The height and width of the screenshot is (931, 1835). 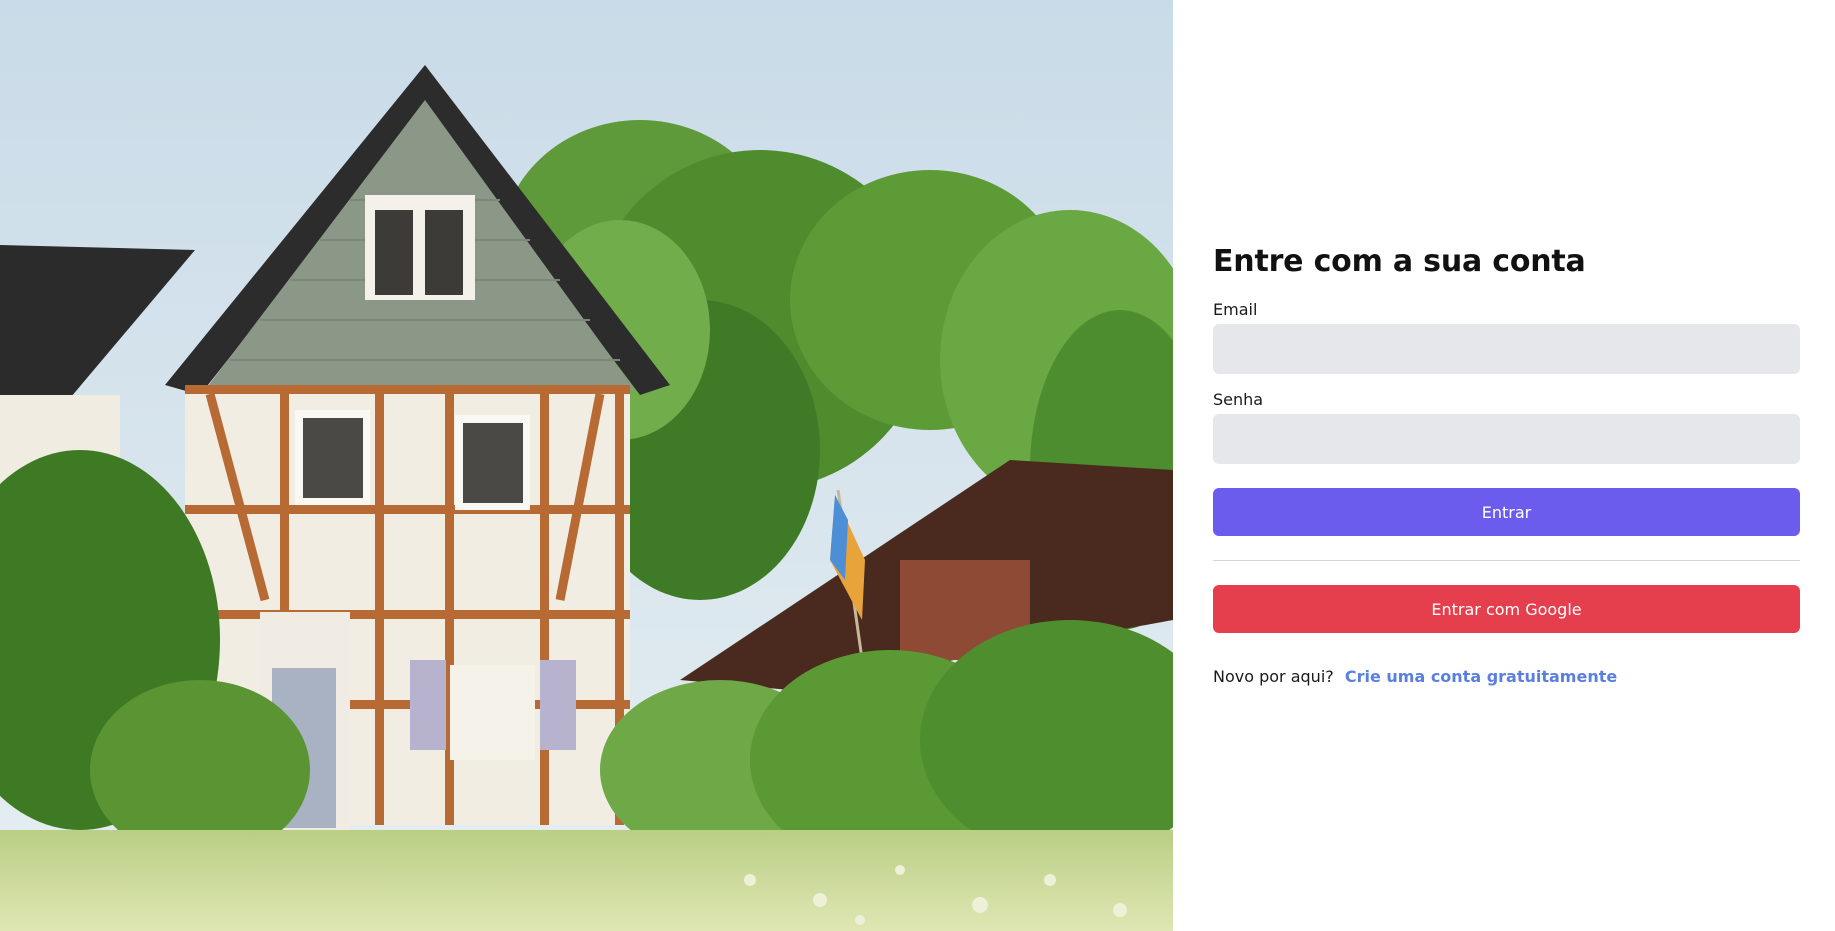 I want to click on password-field, so click(x=1506, y=439).